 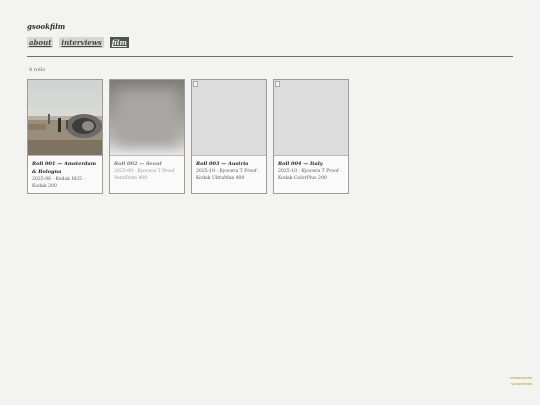 I want to click on roll-002-photo-loading, so click(x=147, y=118).